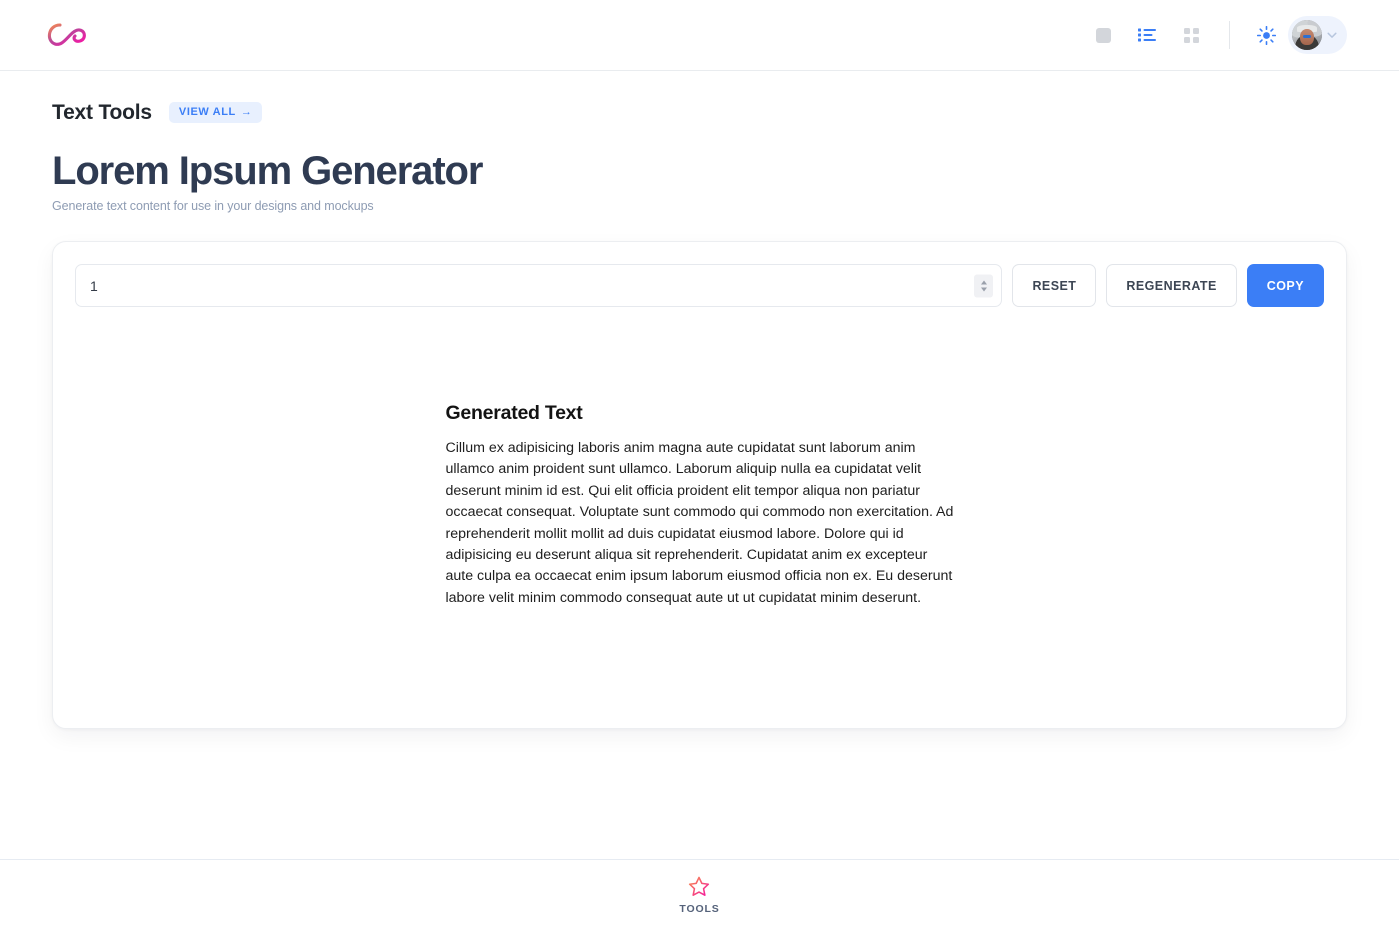  I want to click on brand-logo, so click(67, 35).